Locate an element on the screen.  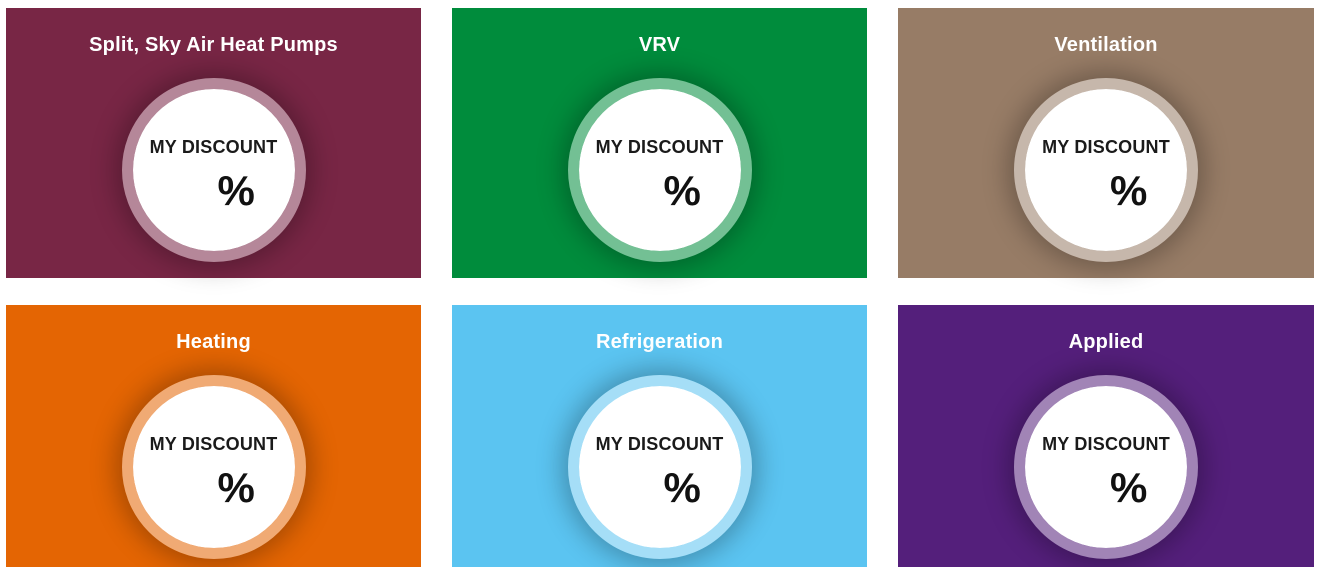
tile-refrigeration: Refrigeration MY DISCOUNT % is located at coordinates (659, 436).